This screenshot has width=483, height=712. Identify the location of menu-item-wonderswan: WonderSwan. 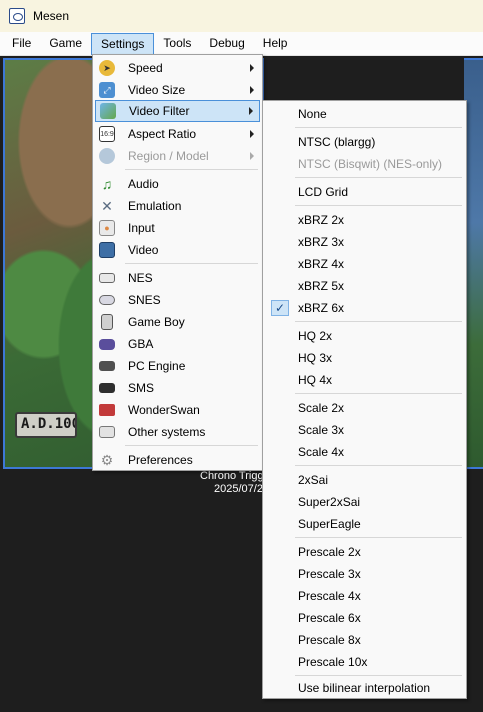
(177, 410).